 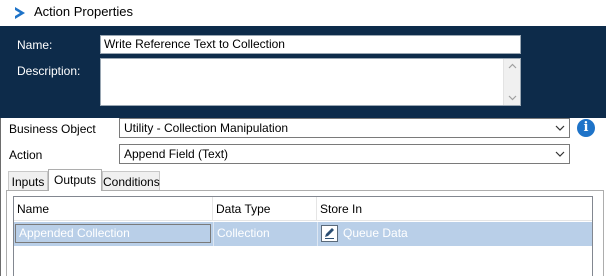 I want to click on window-title: Action Properties, so click(x=83, y=11).